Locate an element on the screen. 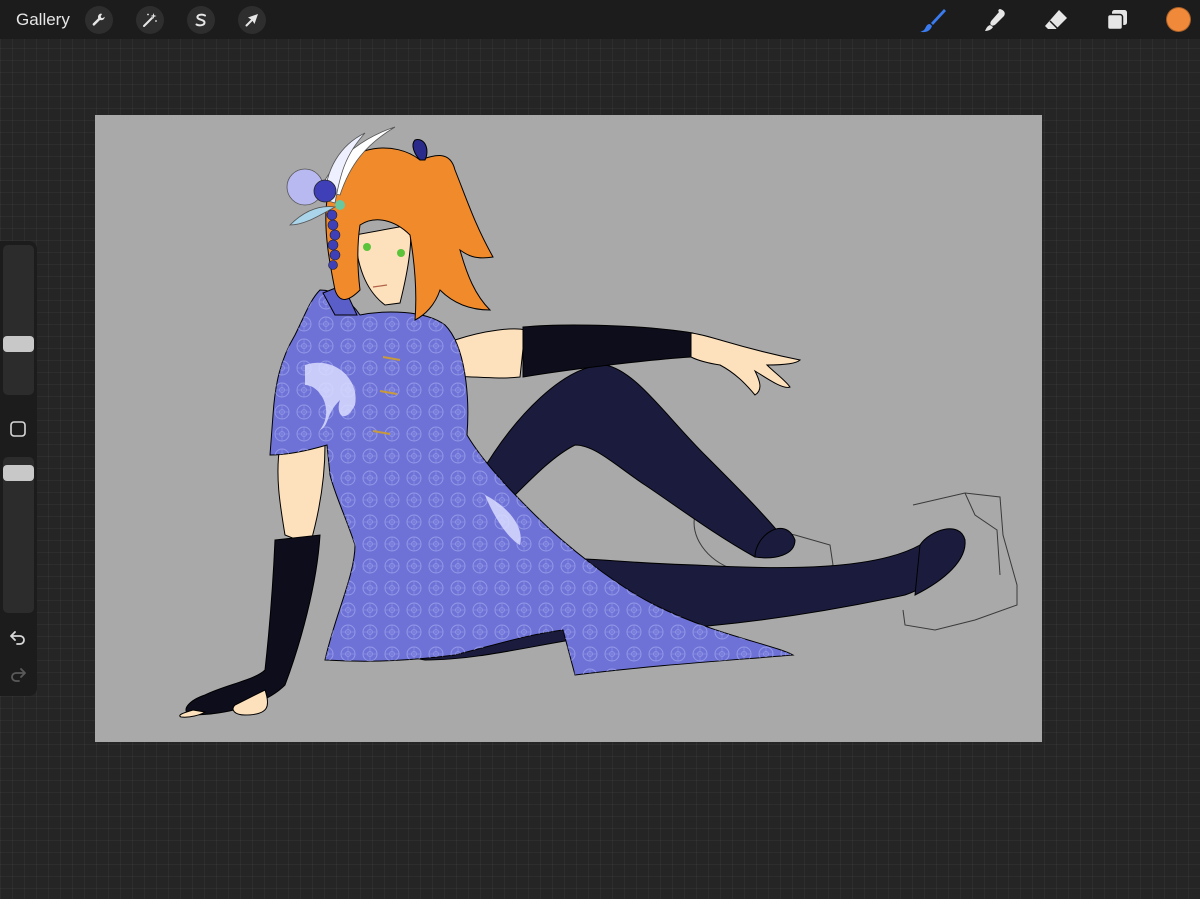 The image size is (1200, 899). top-toolbar: Gallery is located at coordinates (600, 19).